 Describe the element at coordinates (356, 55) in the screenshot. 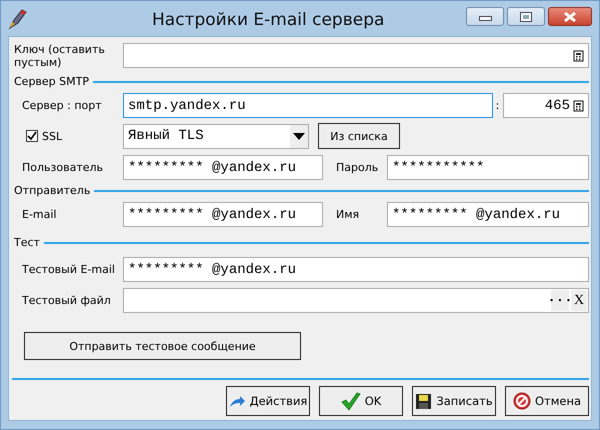

I see `input-field` at that location.